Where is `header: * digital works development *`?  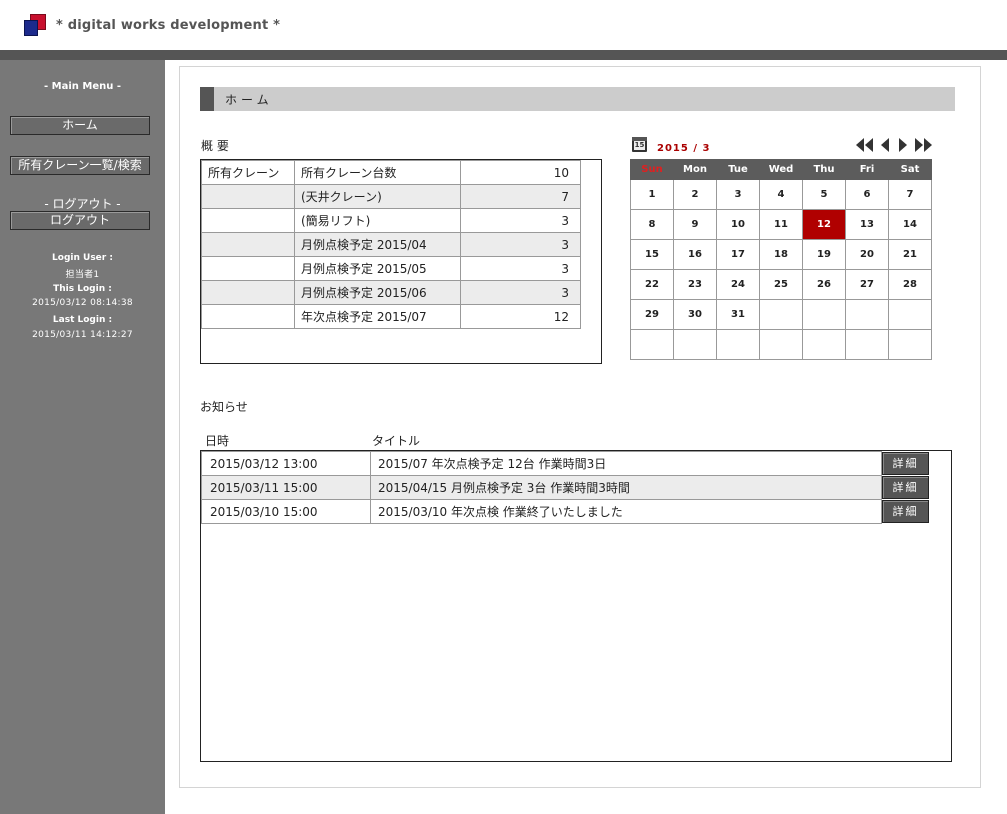
header: * digital works development * is located at coordinates (503, 25).